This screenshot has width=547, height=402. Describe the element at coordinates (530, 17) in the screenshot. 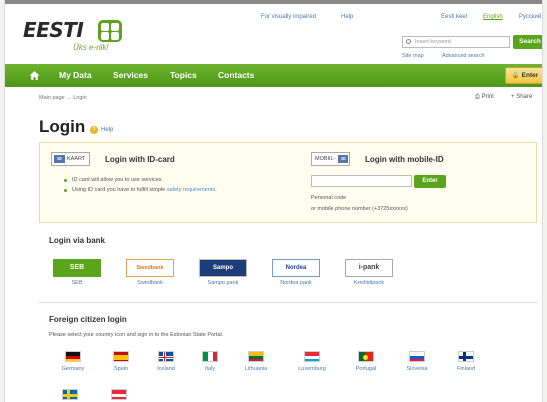

I see `lang-ru-link: Русский` at that location.